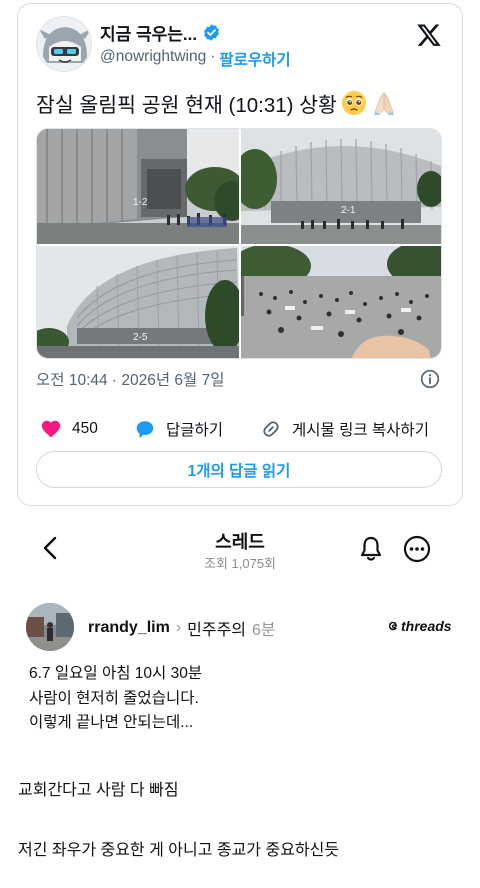  I want to click on verified-badge-icon, so click(212, 32).